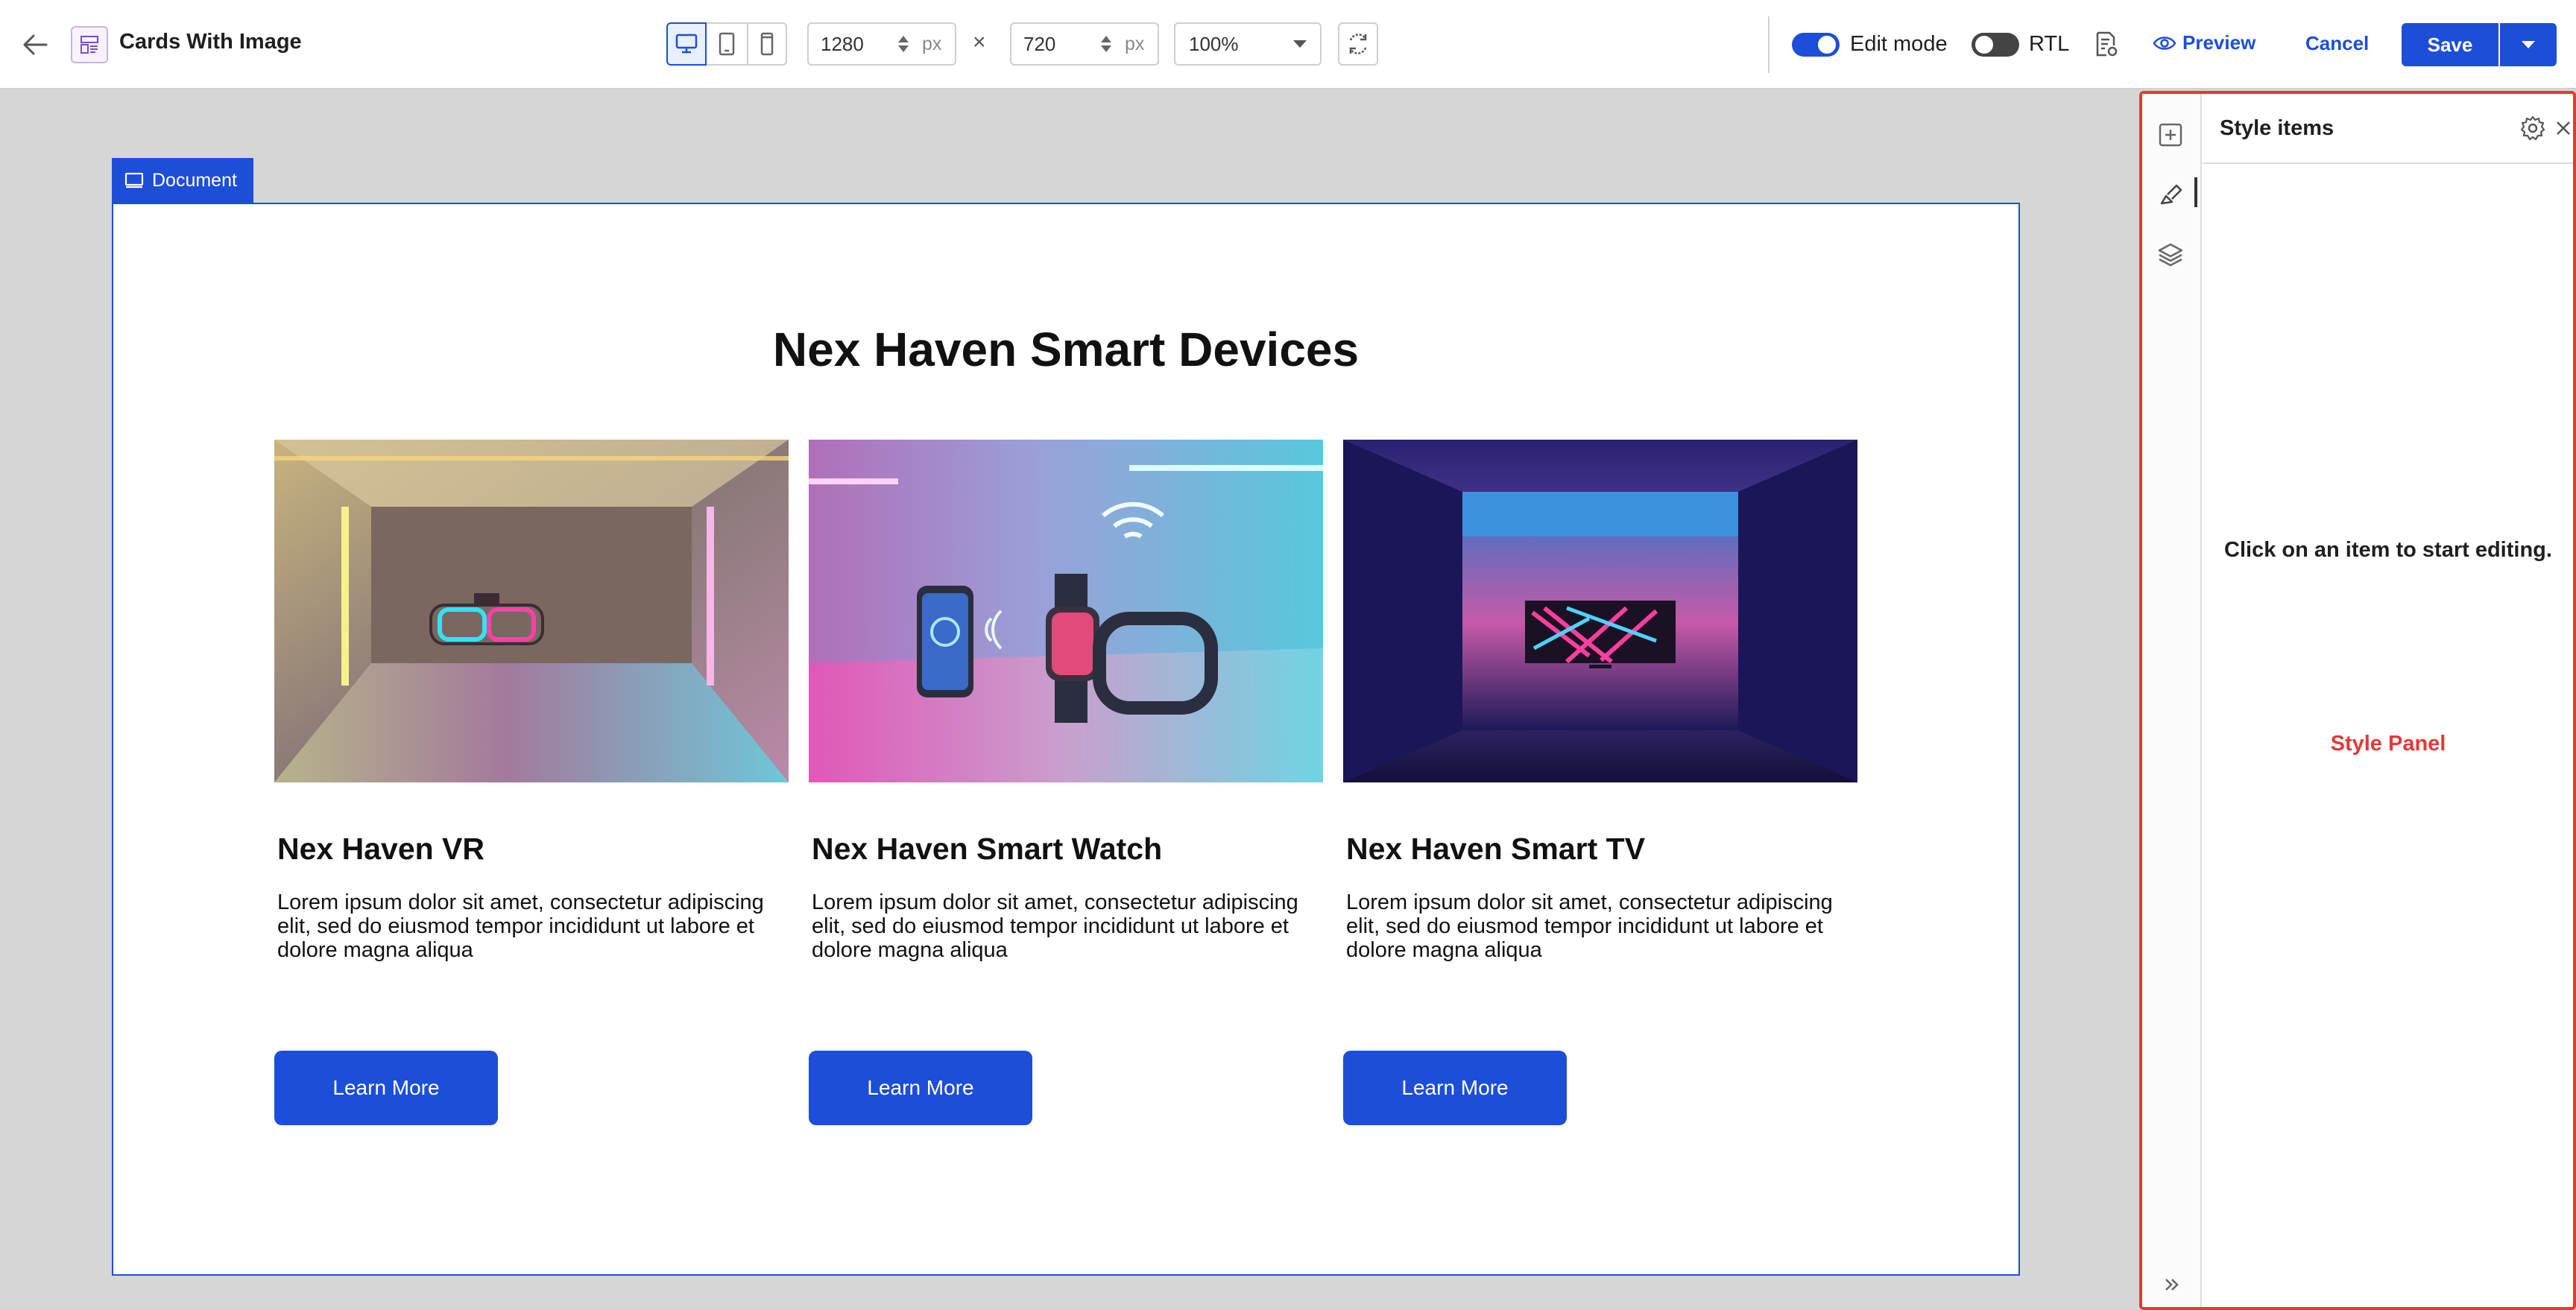 The width and height of the screenshot is (2576, 1310). What do you see at coordinates (1065, 349) in the screenshot?
I see `page-heading: Nex Haven Smart Devices` at bounding box center [1065, 349].